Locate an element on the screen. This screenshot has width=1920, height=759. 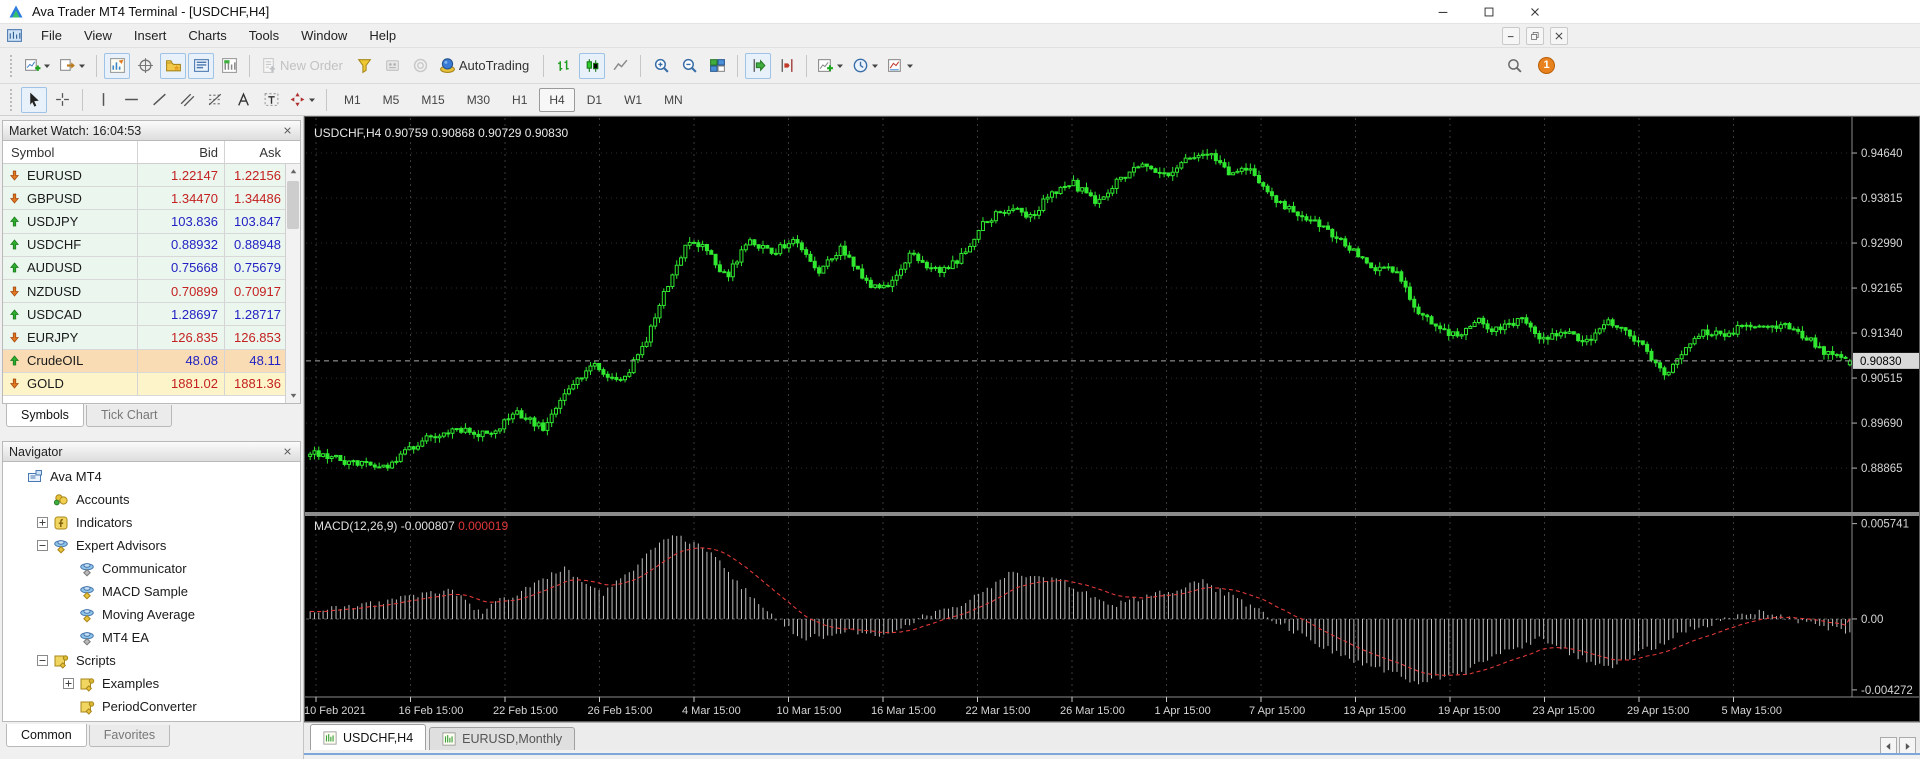
search-button is located at coordinates (1514, 65).